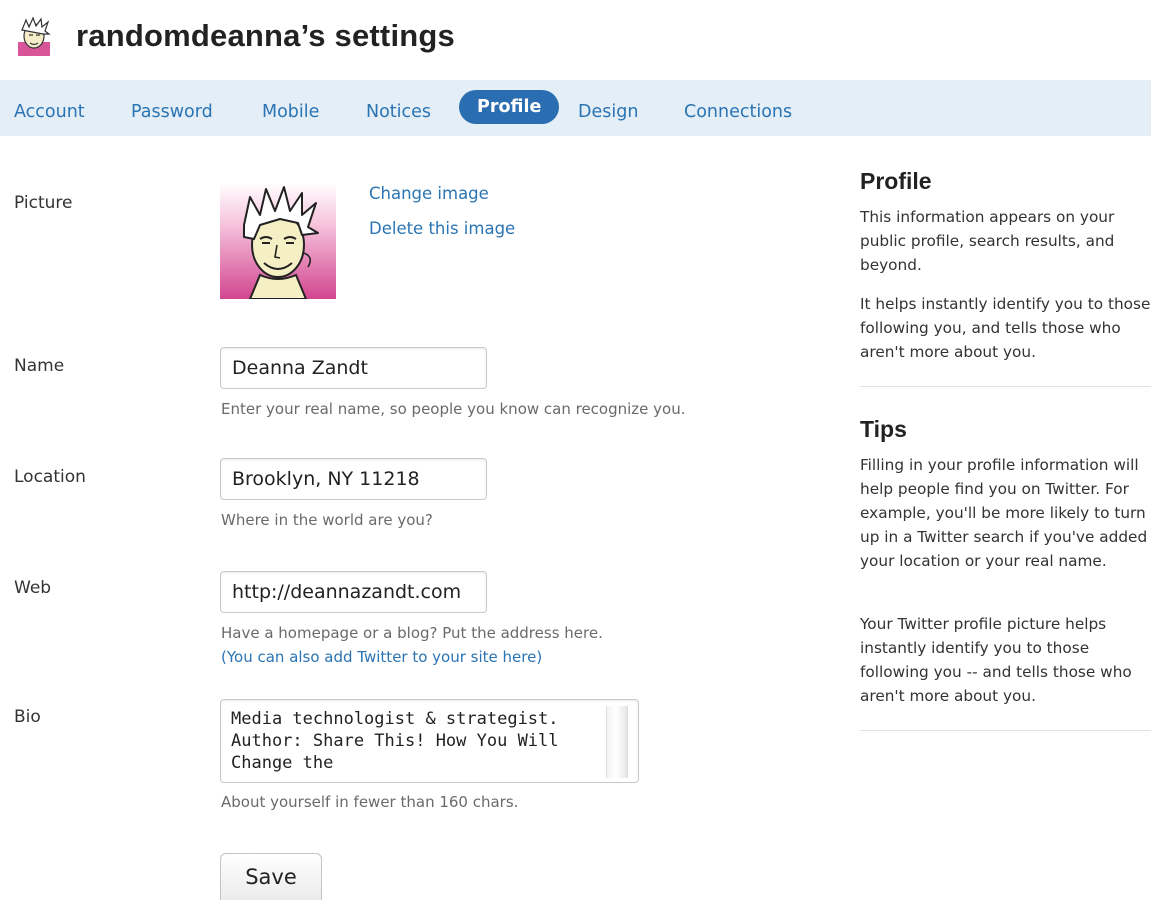  I want to click on location-help-text: Where in the world are you?, so click(327, 520).